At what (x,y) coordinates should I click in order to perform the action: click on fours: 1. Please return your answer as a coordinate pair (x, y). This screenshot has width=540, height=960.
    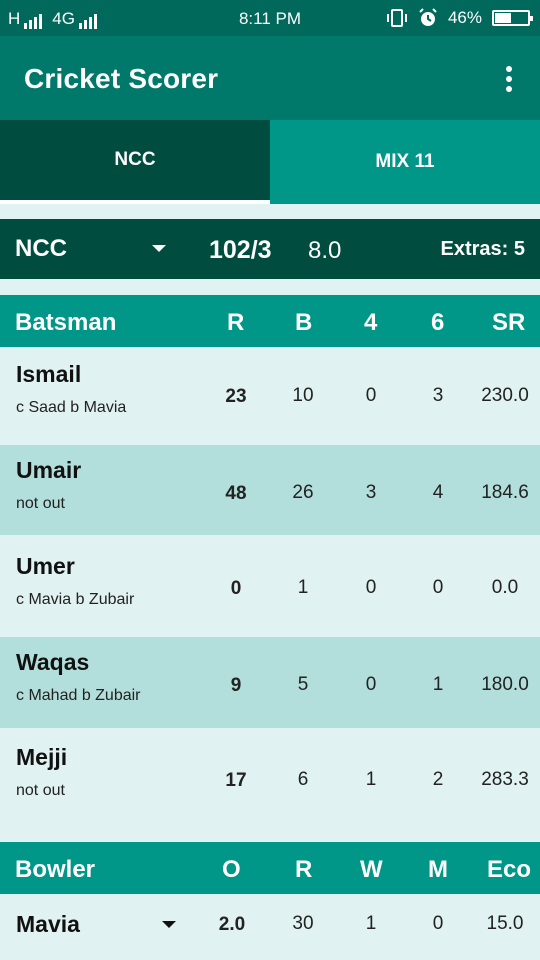
    Looking at the image, I should click on (371, 779).